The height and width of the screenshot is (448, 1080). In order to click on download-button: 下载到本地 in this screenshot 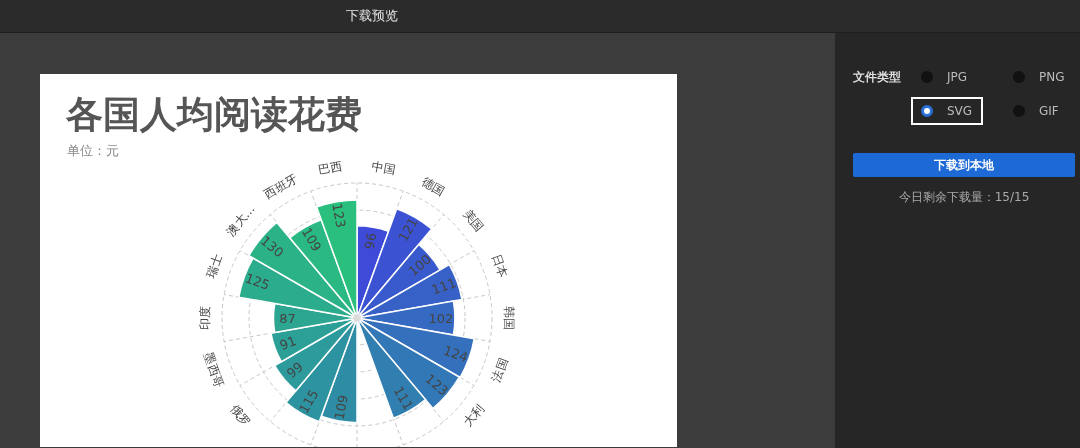, I will do `click(964, 165)`.